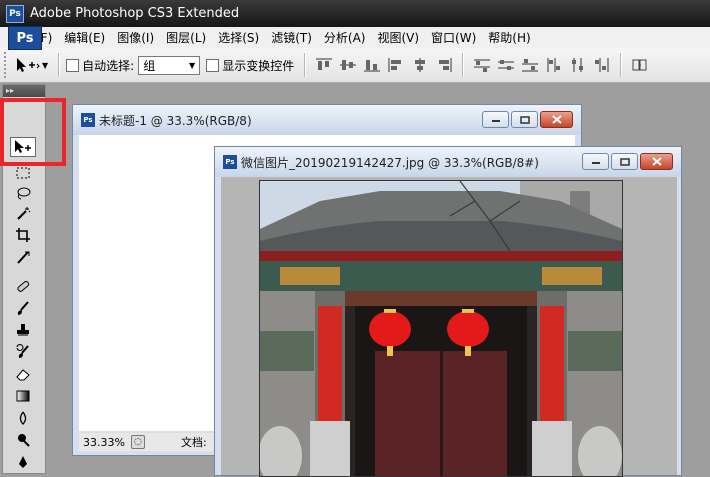  I want to click on menu-window: 窗口(W), so click(453, 37).